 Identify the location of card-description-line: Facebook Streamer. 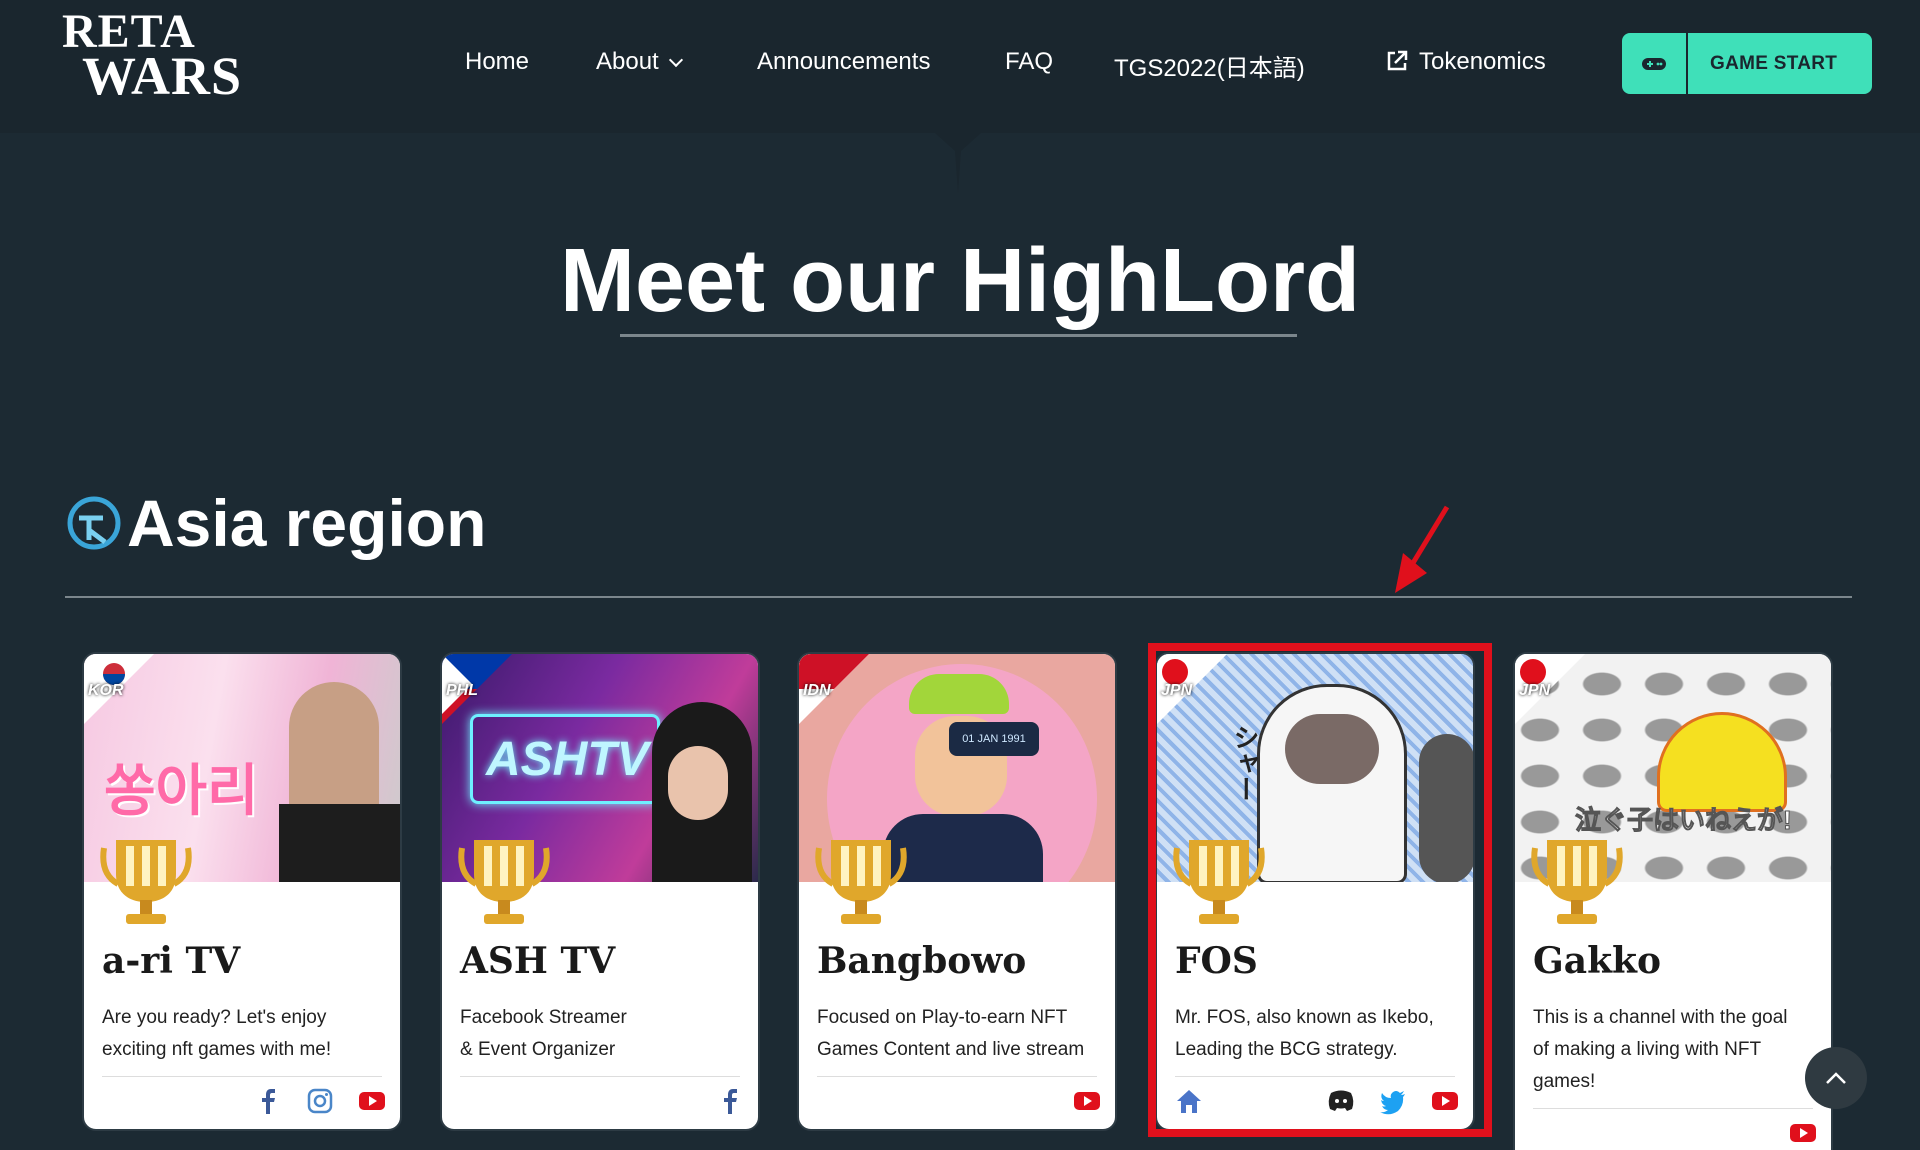
(543, 1017).